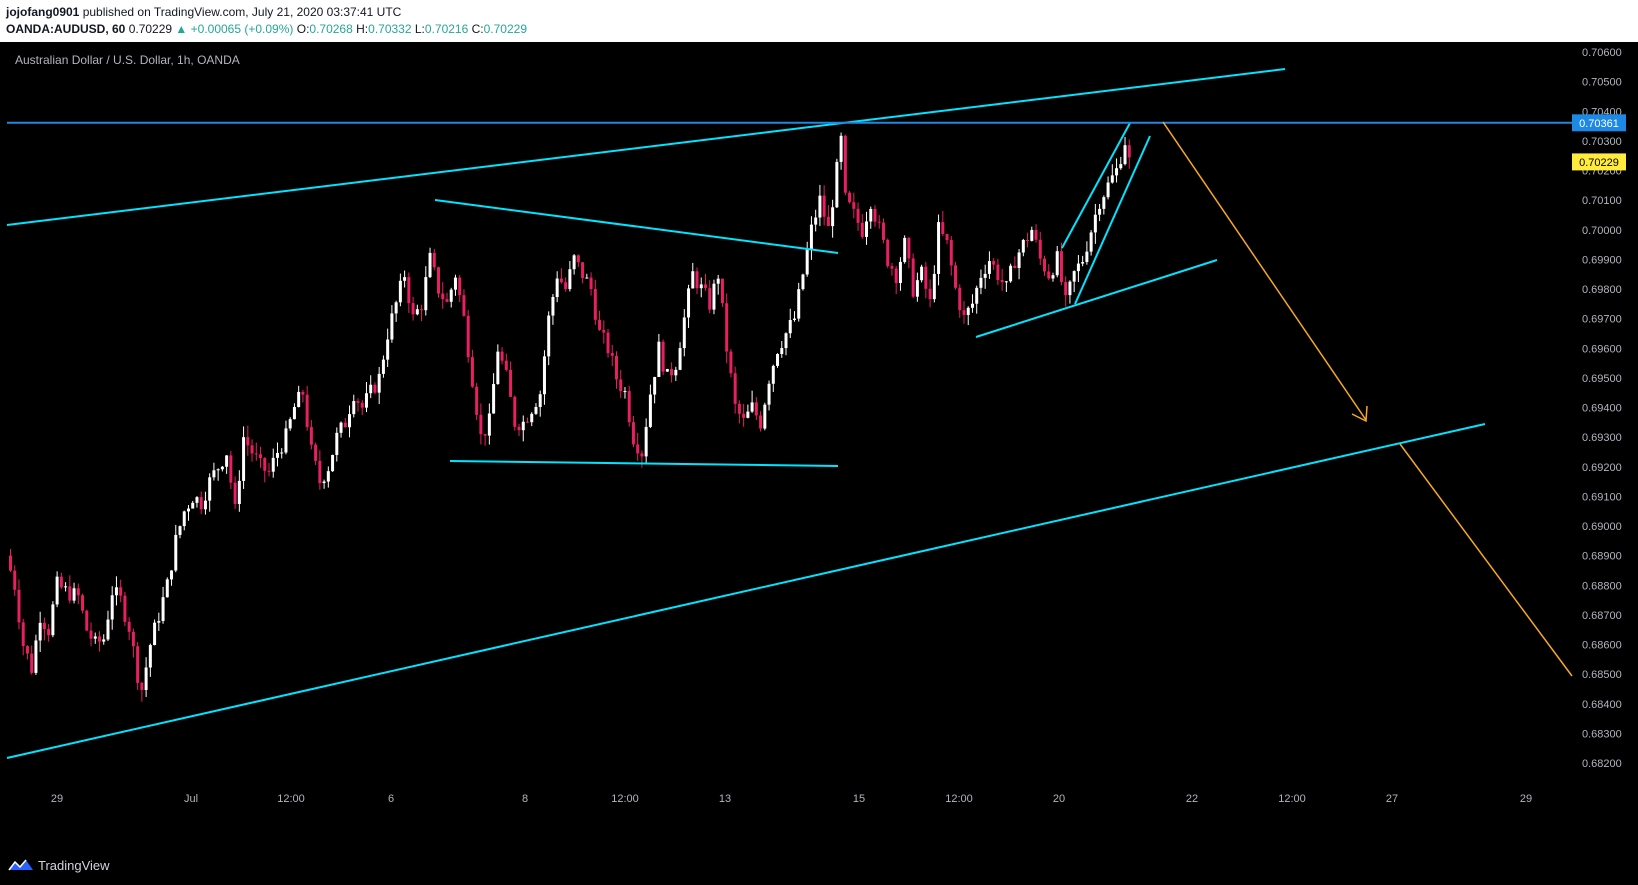 The height and width of the screenshot is (885, 1638). I want to click on low-value: 0.70216, so click(446, 29).